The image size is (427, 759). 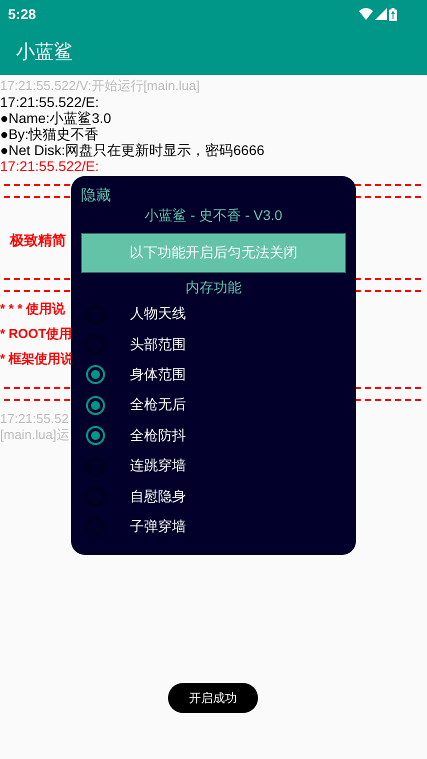 What do you see at coordinates (214, 288) in the screenshot?
I see `section-heading: 内存功能` at bounding box center [214, 288].